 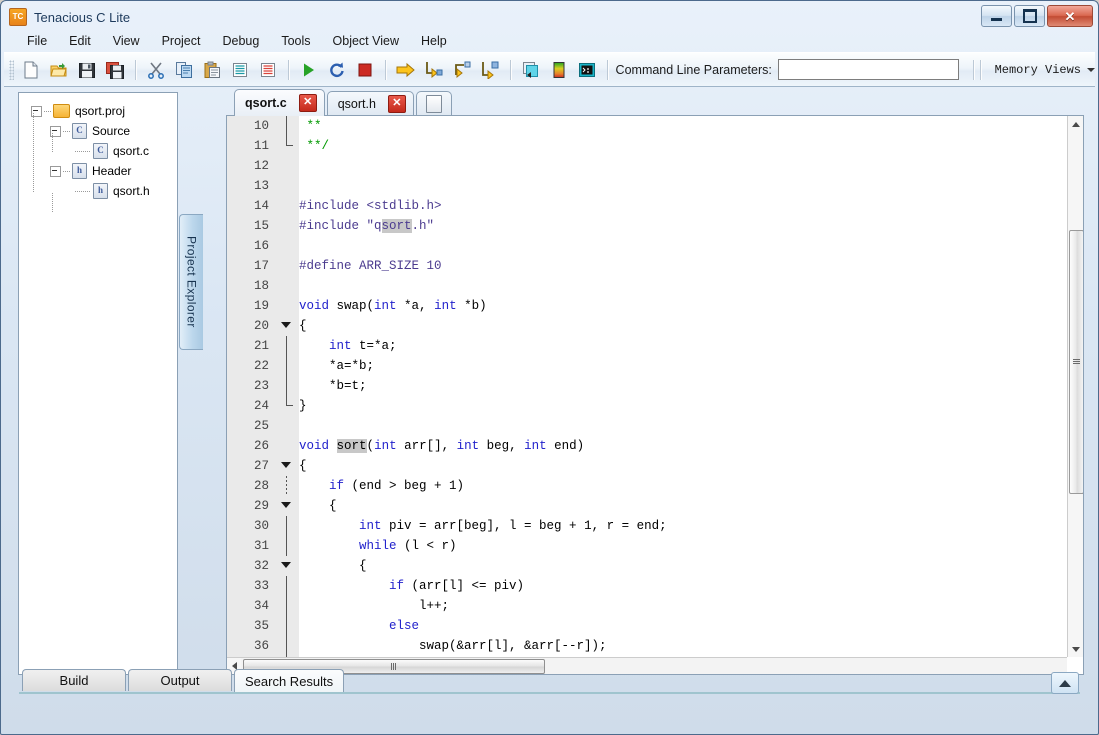 I want to click on new-file-button, so click(x=31, y=70).